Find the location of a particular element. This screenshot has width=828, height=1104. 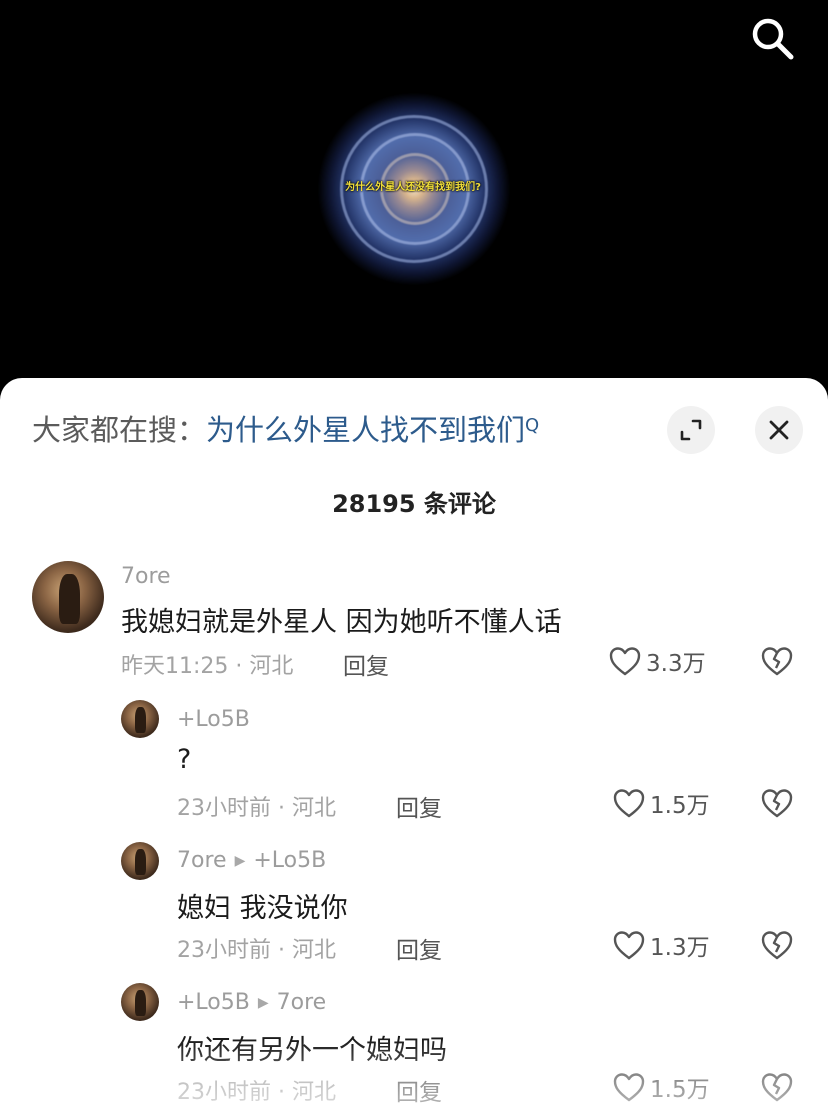

comment-text: 你还有另外一个媳妇吗 is located at coordinates (312, 1050).